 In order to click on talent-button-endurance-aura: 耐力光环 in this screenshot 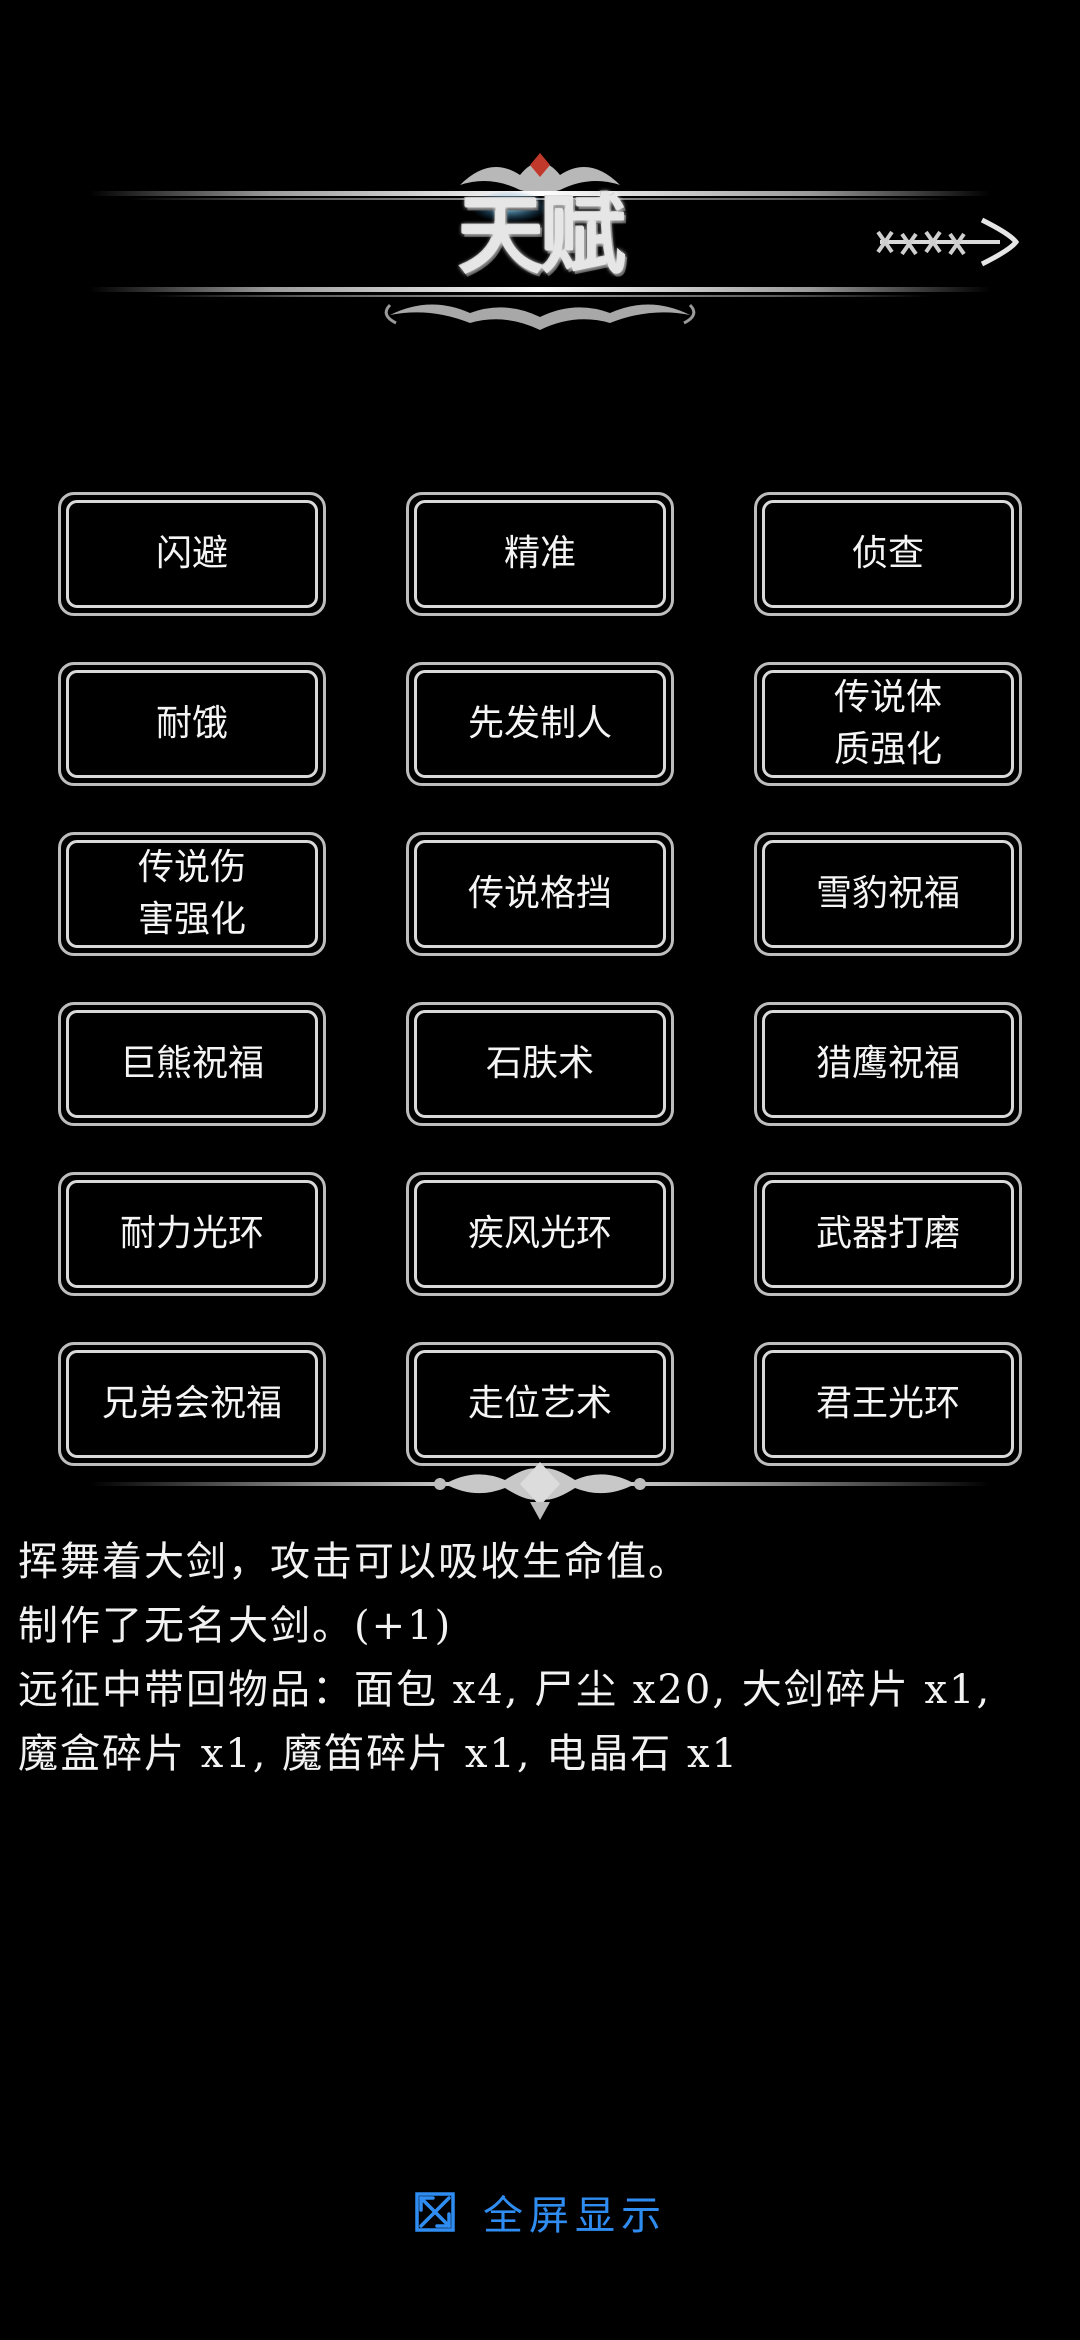, I will do `click(192, 1234)`.